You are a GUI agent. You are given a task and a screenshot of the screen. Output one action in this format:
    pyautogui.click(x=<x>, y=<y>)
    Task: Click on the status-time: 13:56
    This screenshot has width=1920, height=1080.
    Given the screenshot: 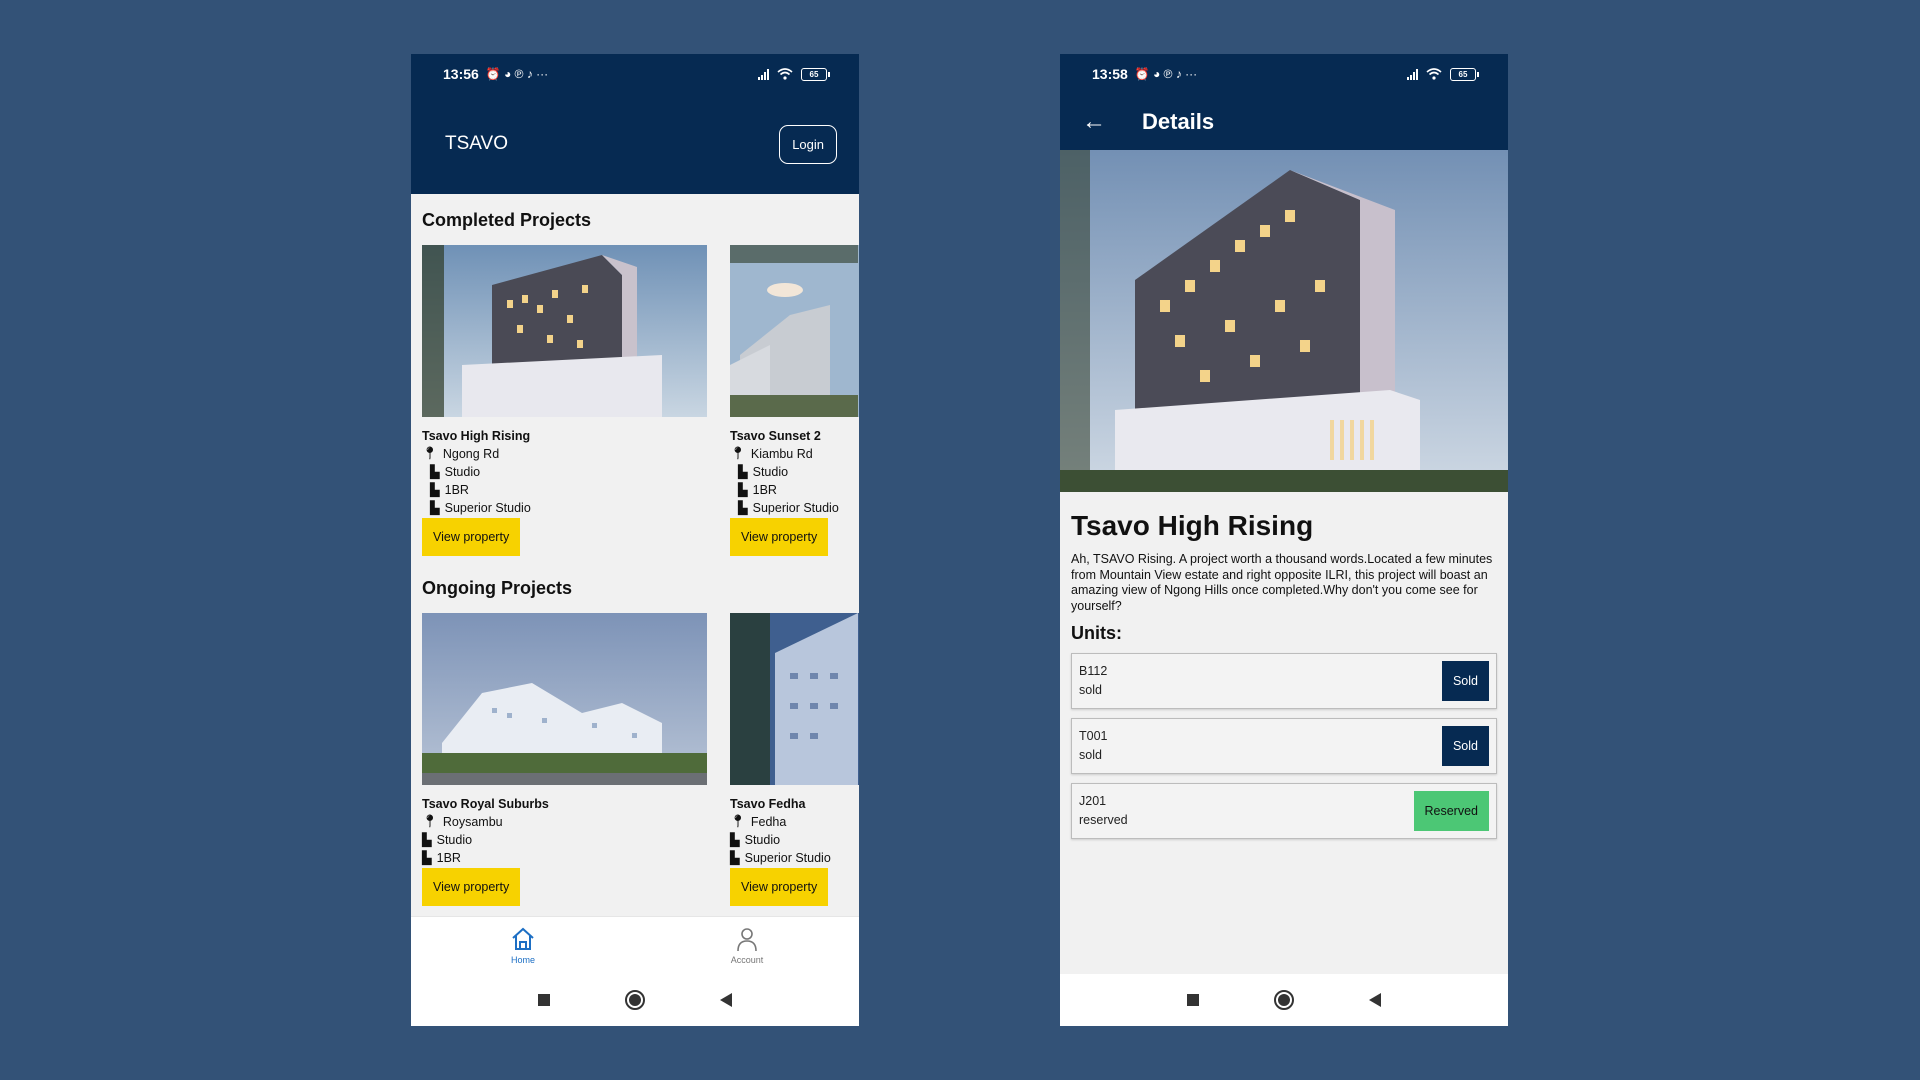 What is the action you would take?
    pyautogui.click(x=461, y=74)
    